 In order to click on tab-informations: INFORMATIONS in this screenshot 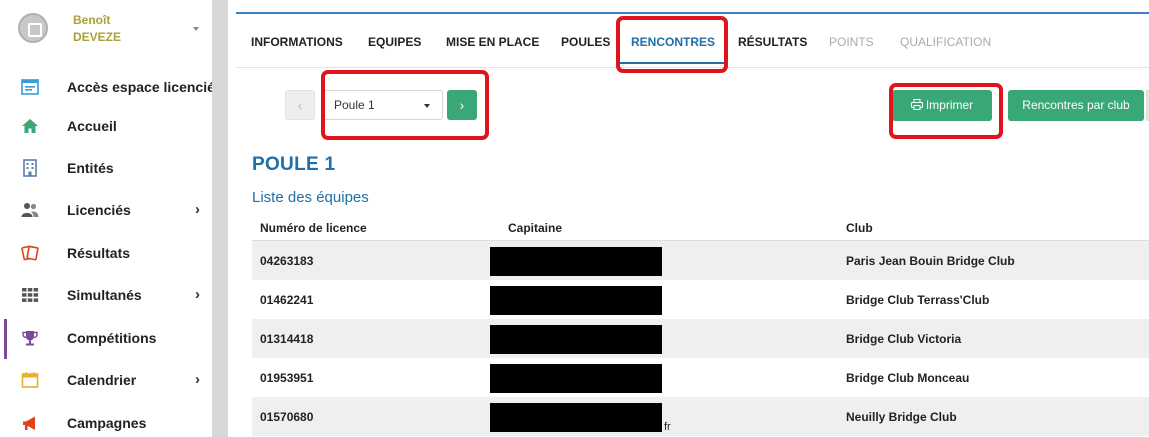, I will do `click(297, 42)`.